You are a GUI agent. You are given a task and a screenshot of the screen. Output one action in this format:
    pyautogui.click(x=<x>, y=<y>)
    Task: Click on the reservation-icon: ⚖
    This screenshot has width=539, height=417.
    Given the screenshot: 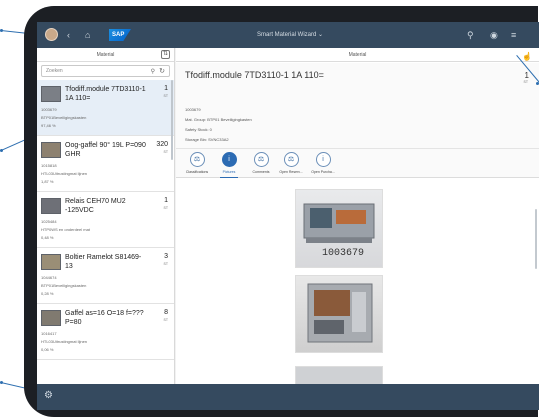 What is the action you would take?
    pyautogui.click(x=291, y=159)
    